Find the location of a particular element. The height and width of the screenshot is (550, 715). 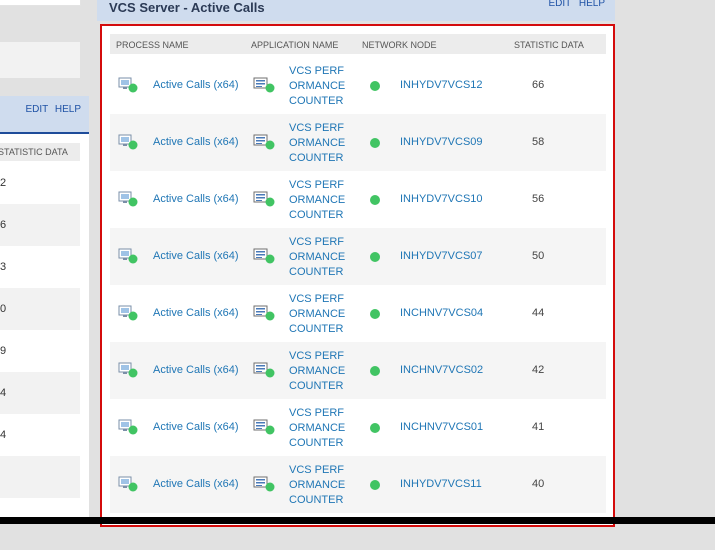

network-node-link: INCHNV7VCS02 is located at coordinates (441, 370).